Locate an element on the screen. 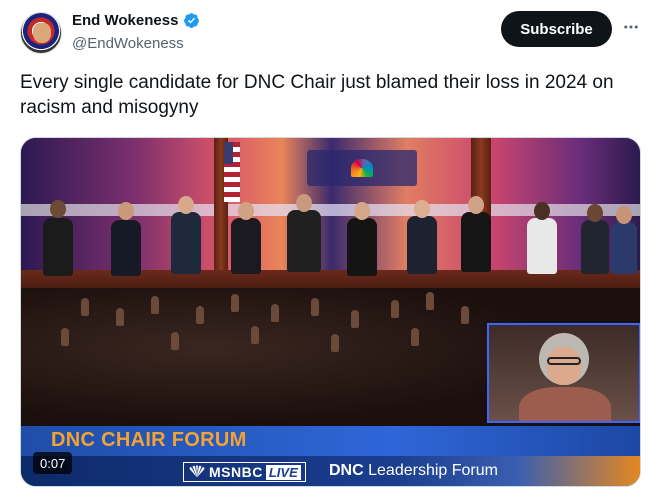  program-title-rest: Leadership Forum is located at coordinates (430, 470).